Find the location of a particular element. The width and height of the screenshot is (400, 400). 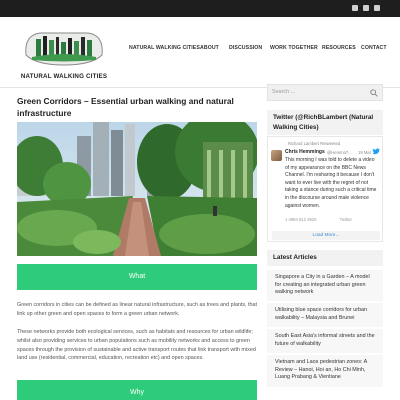

nav-item-resources: RESOURCES is located at coordinates (339, 48).